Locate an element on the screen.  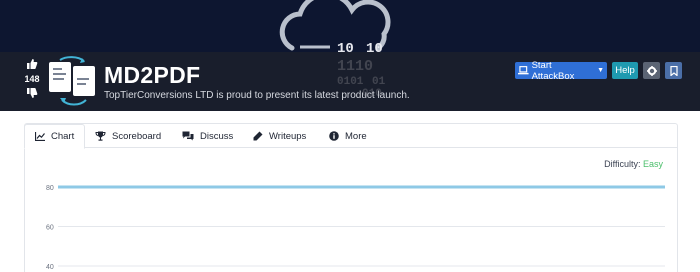
bookmark-icon is located at coordinates (673, 70).